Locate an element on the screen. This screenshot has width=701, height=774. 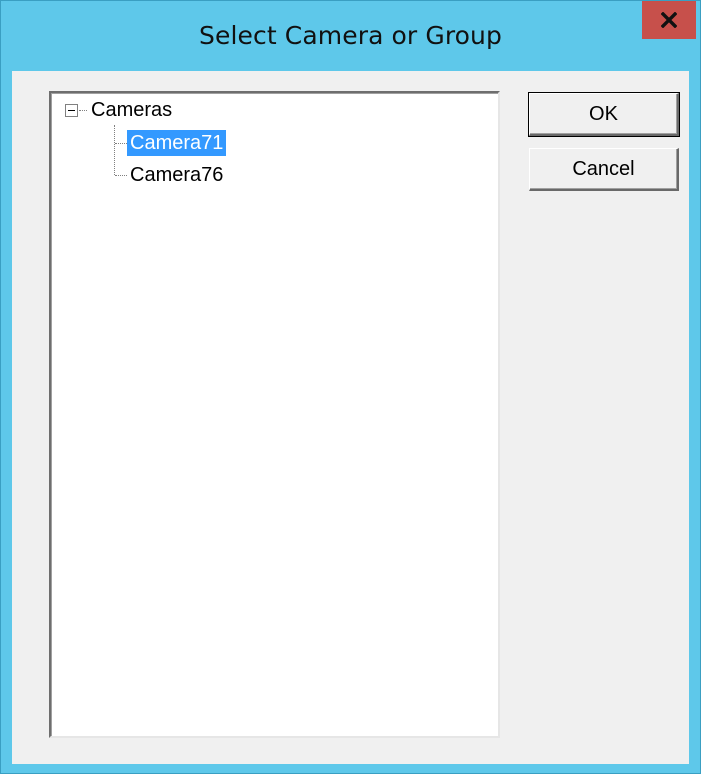
close-icon is located at coordinates (669, 20).